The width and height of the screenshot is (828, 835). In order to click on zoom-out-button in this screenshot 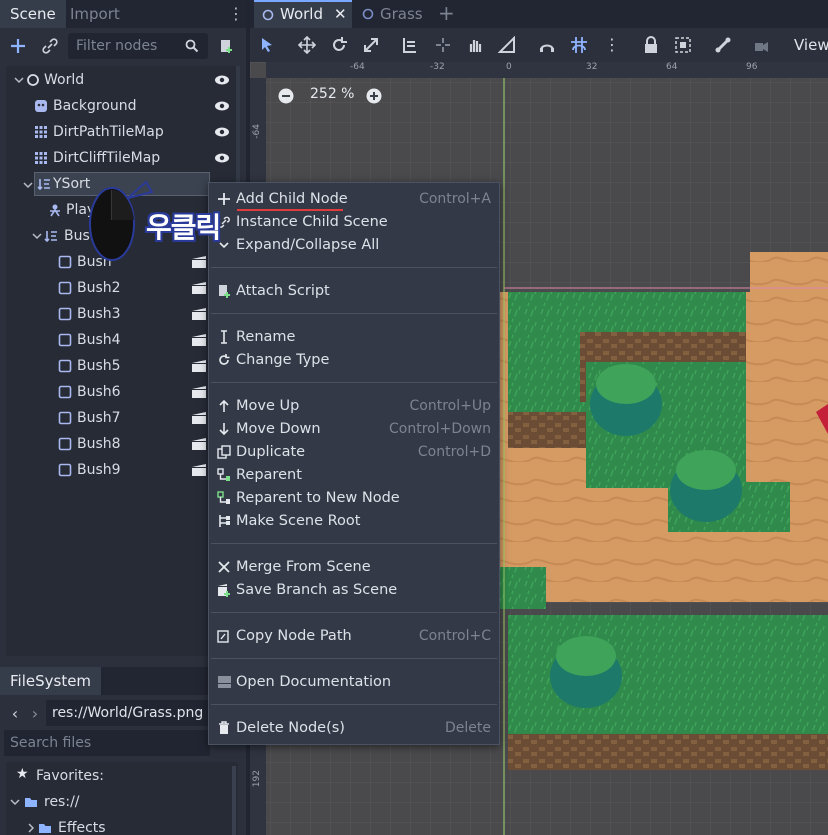, I will do `click(286, 96)`.